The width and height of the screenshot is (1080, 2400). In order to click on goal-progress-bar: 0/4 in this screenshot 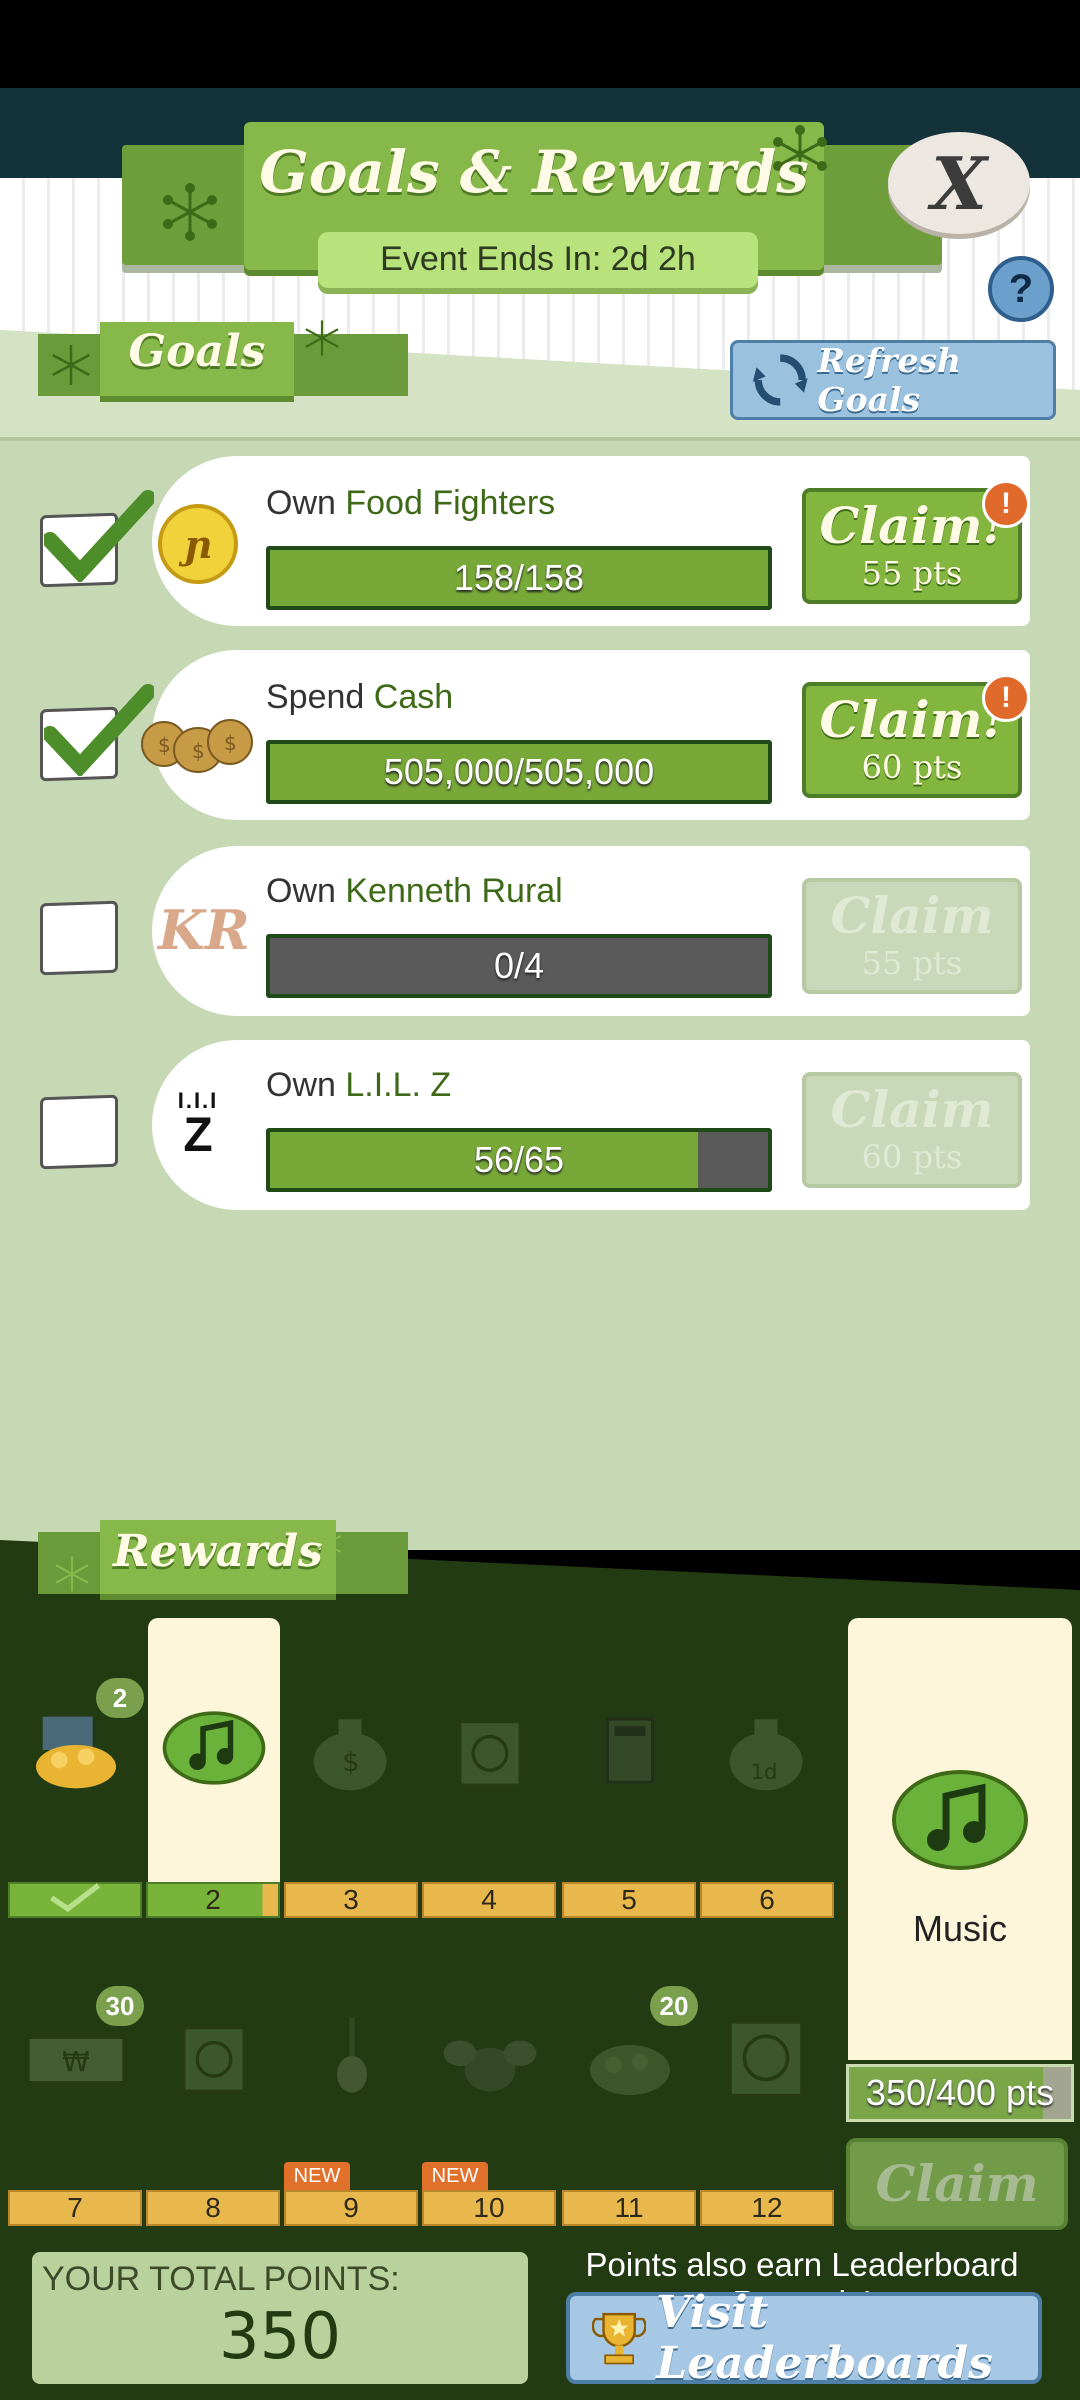, I will do `click(519, 966)`.